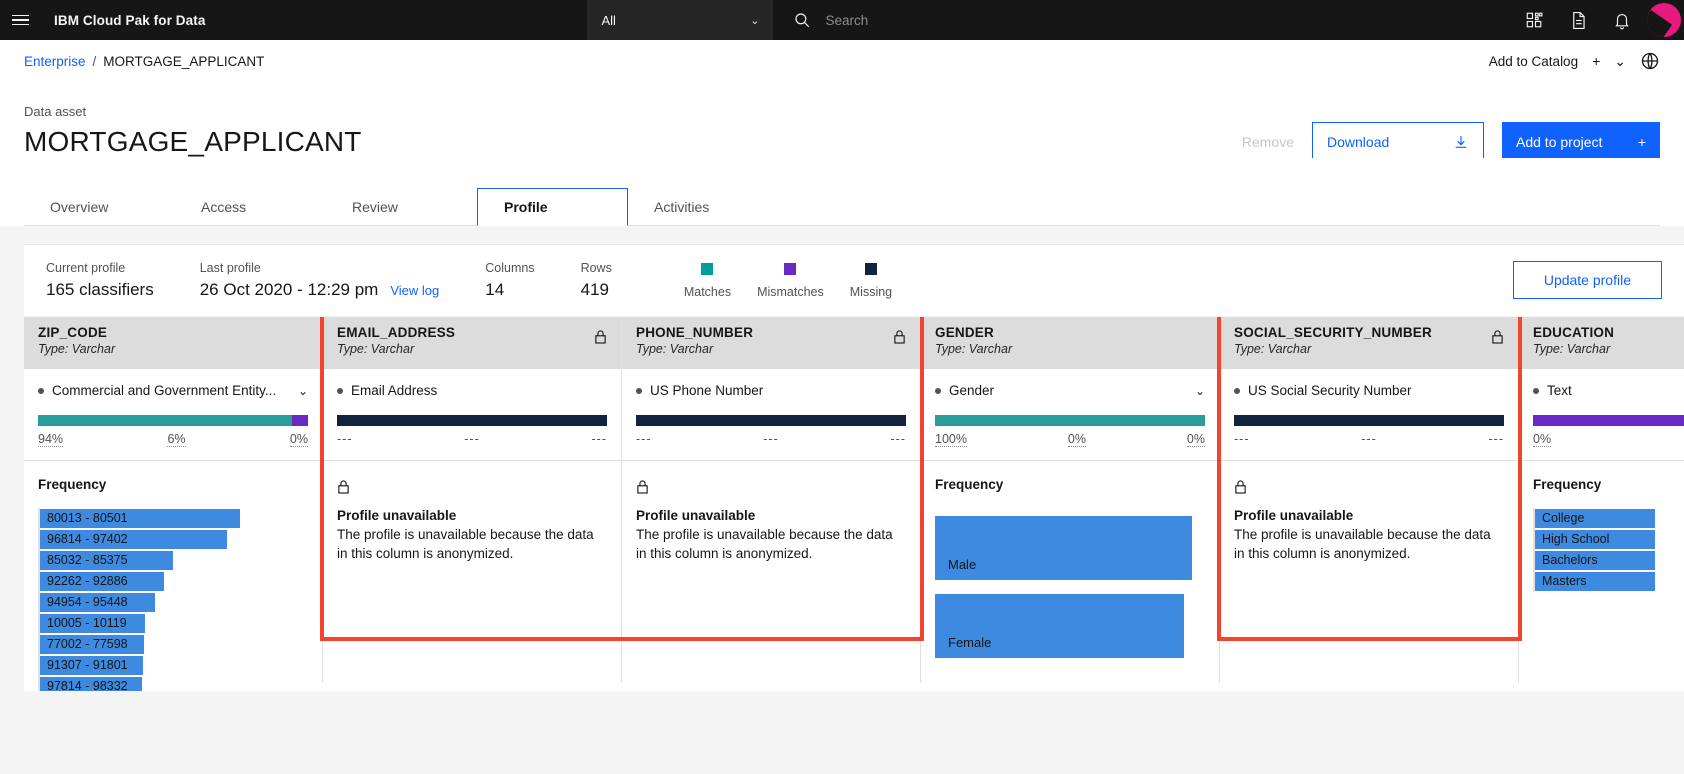  I want to click on frequency-row: 91307 - 91801, so click(174, 665).